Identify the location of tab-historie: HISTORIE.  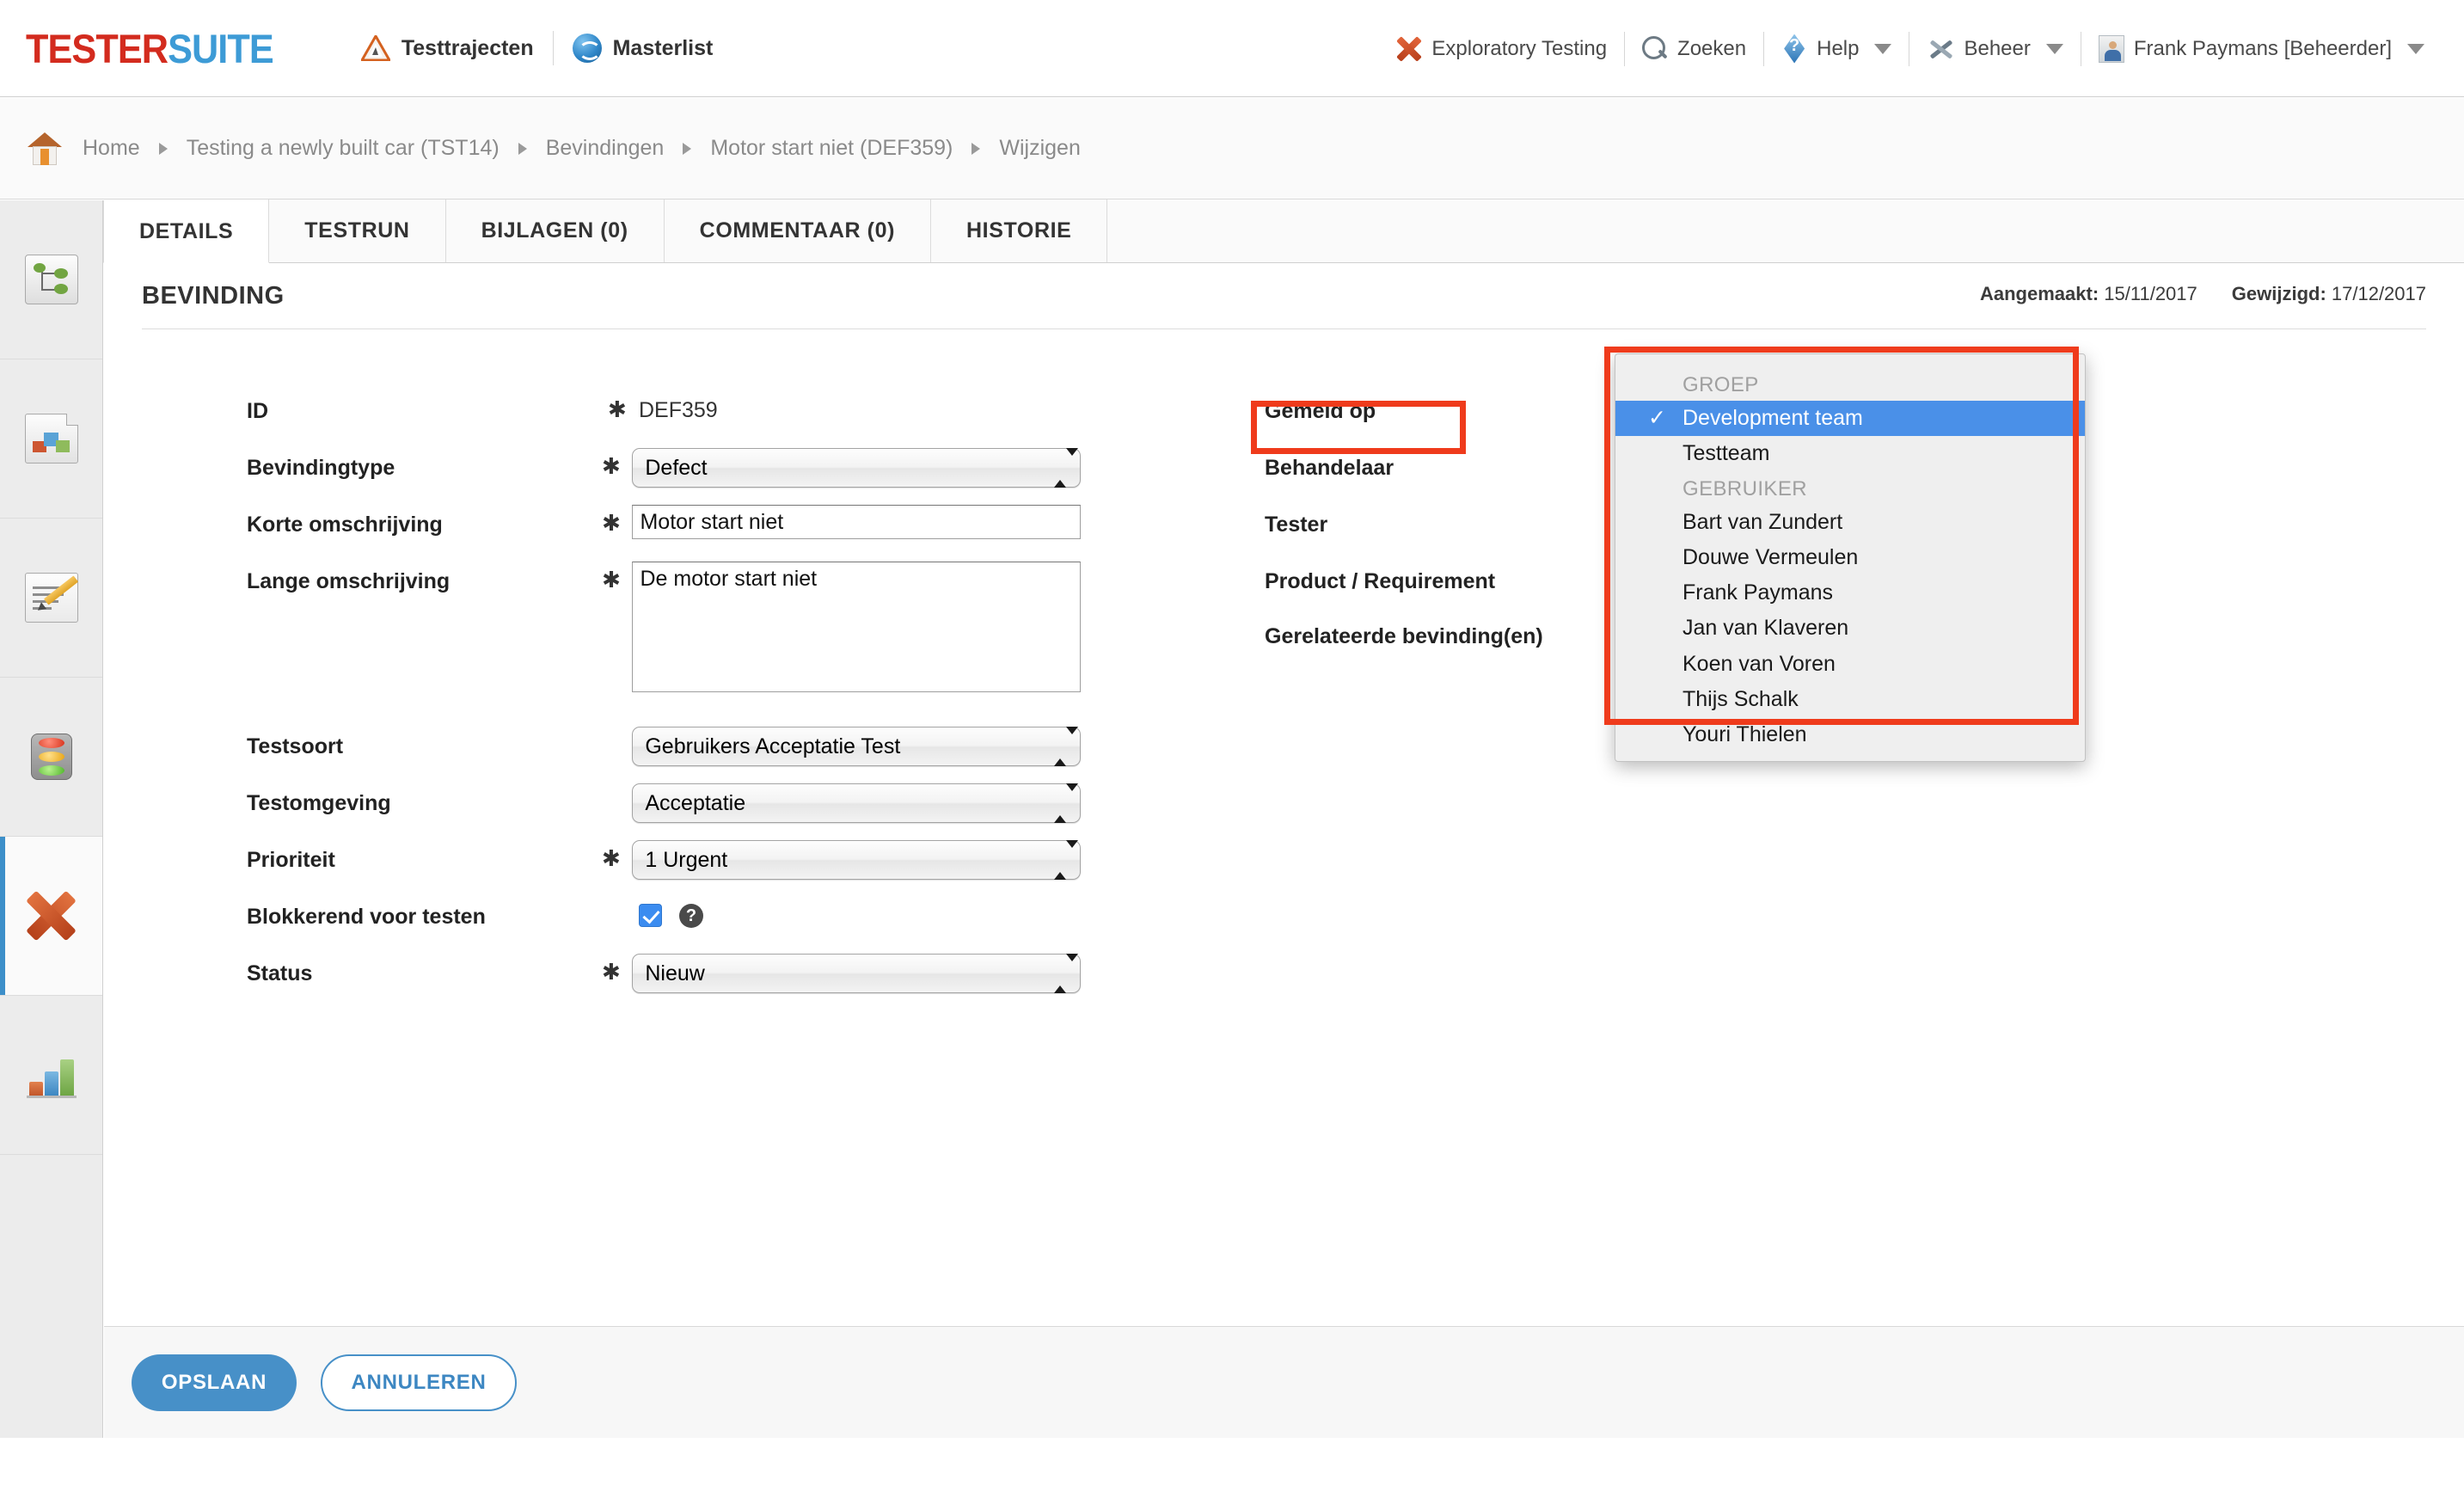
(1019, 231).